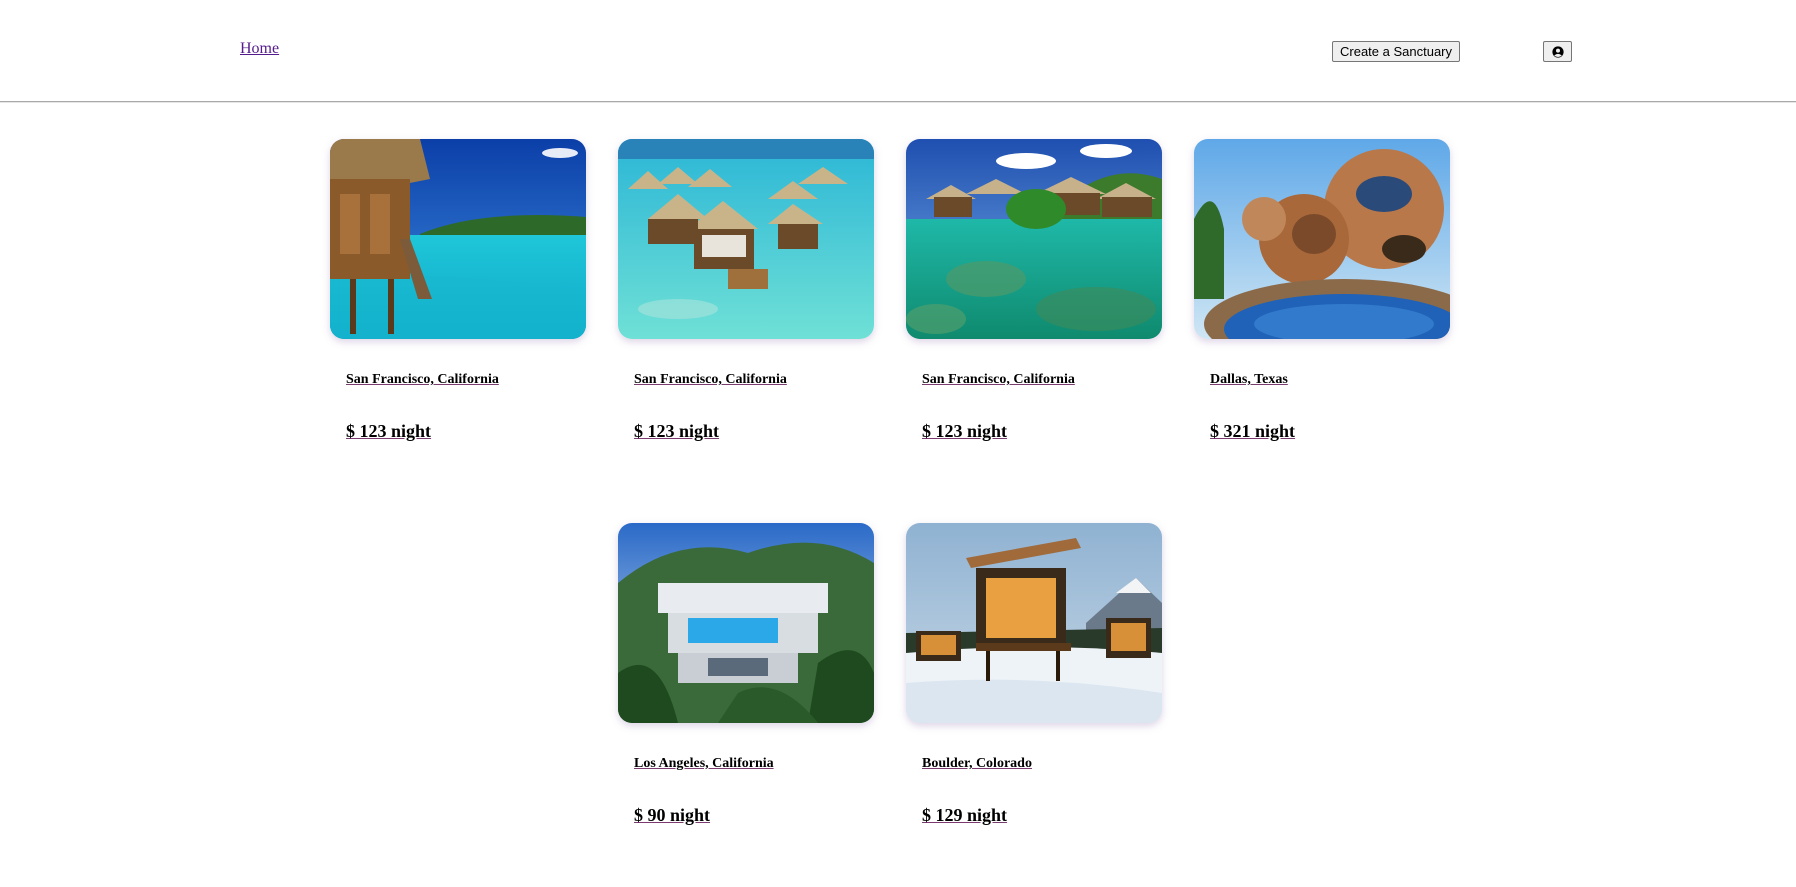 The width and height of the screenshot is (1796, 887). Describe the element at coordinates (1034, 623) in the screenshot. I see `snow-cabins-photo` at that location.